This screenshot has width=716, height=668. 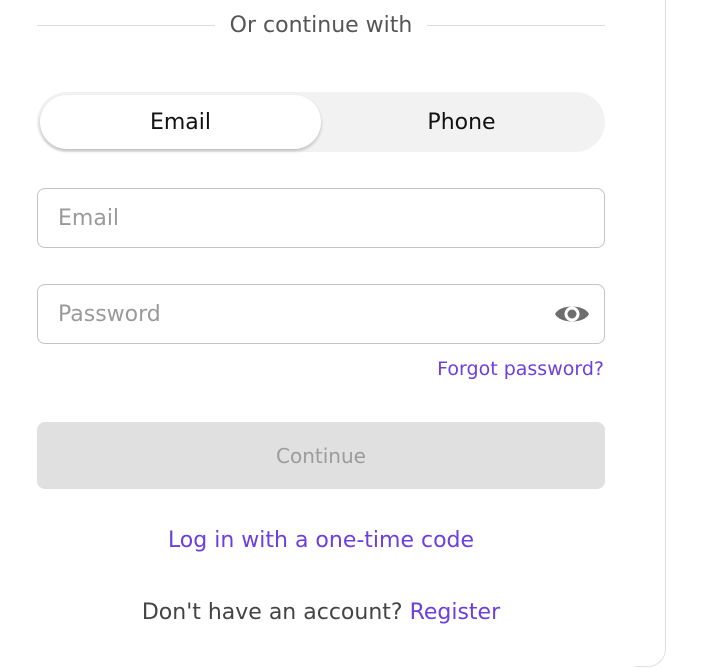 What do you see at coordinates (275, 612) in the screenshot?
I see `register-prompt-text: Don't have an account?` at bounding box center [275, 612].